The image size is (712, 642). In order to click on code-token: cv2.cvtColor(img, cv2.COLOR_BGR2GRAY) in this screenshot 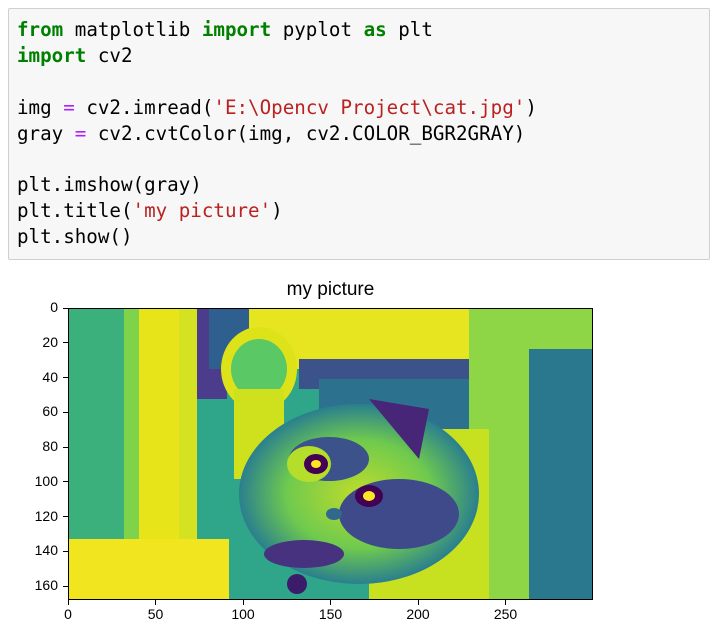, I will do `click(306, 133)`.